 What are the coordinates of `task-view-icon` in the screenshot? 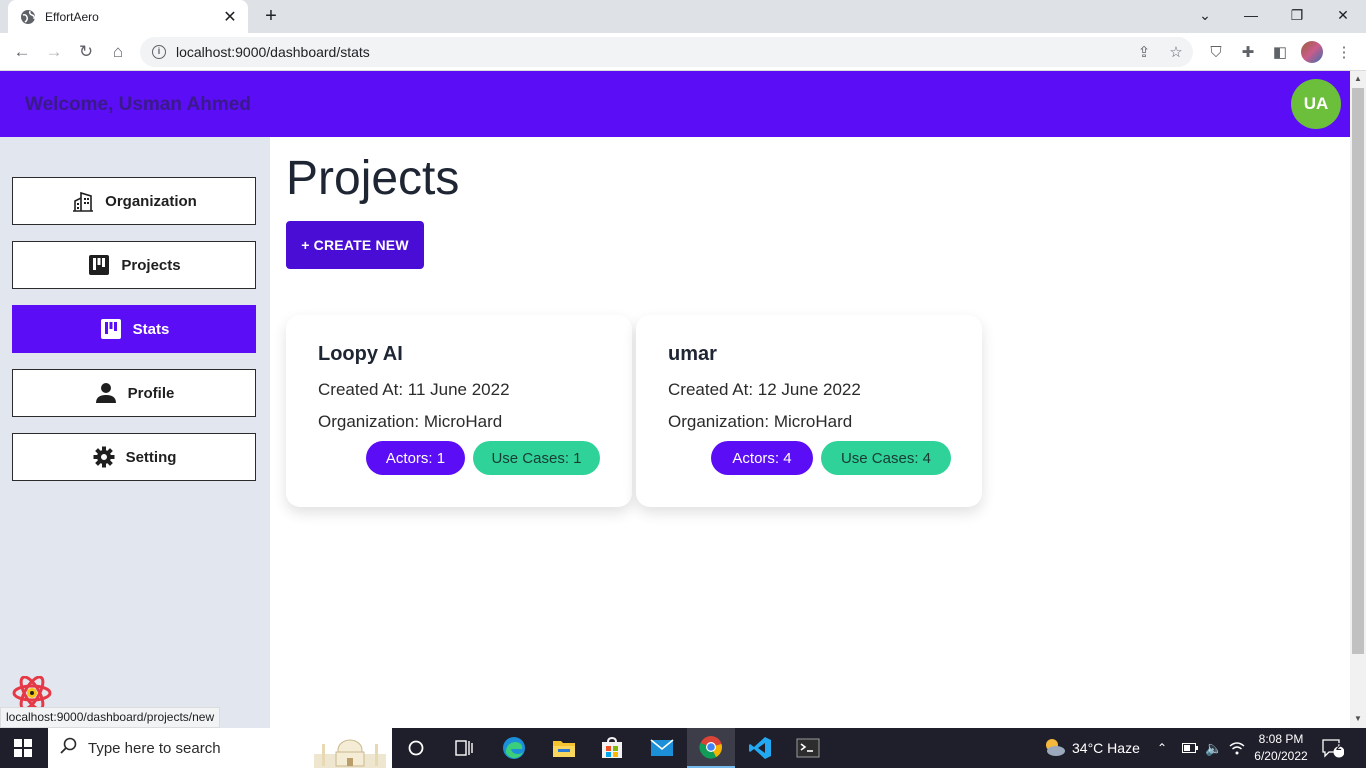 It's located at (464, 748).